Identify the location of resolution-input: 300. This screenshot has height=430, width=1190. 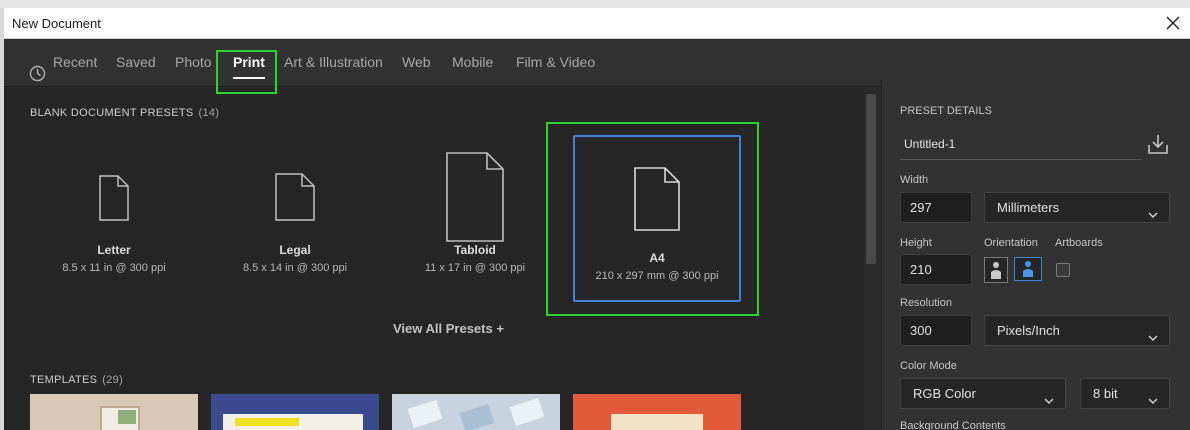
(936, 330).